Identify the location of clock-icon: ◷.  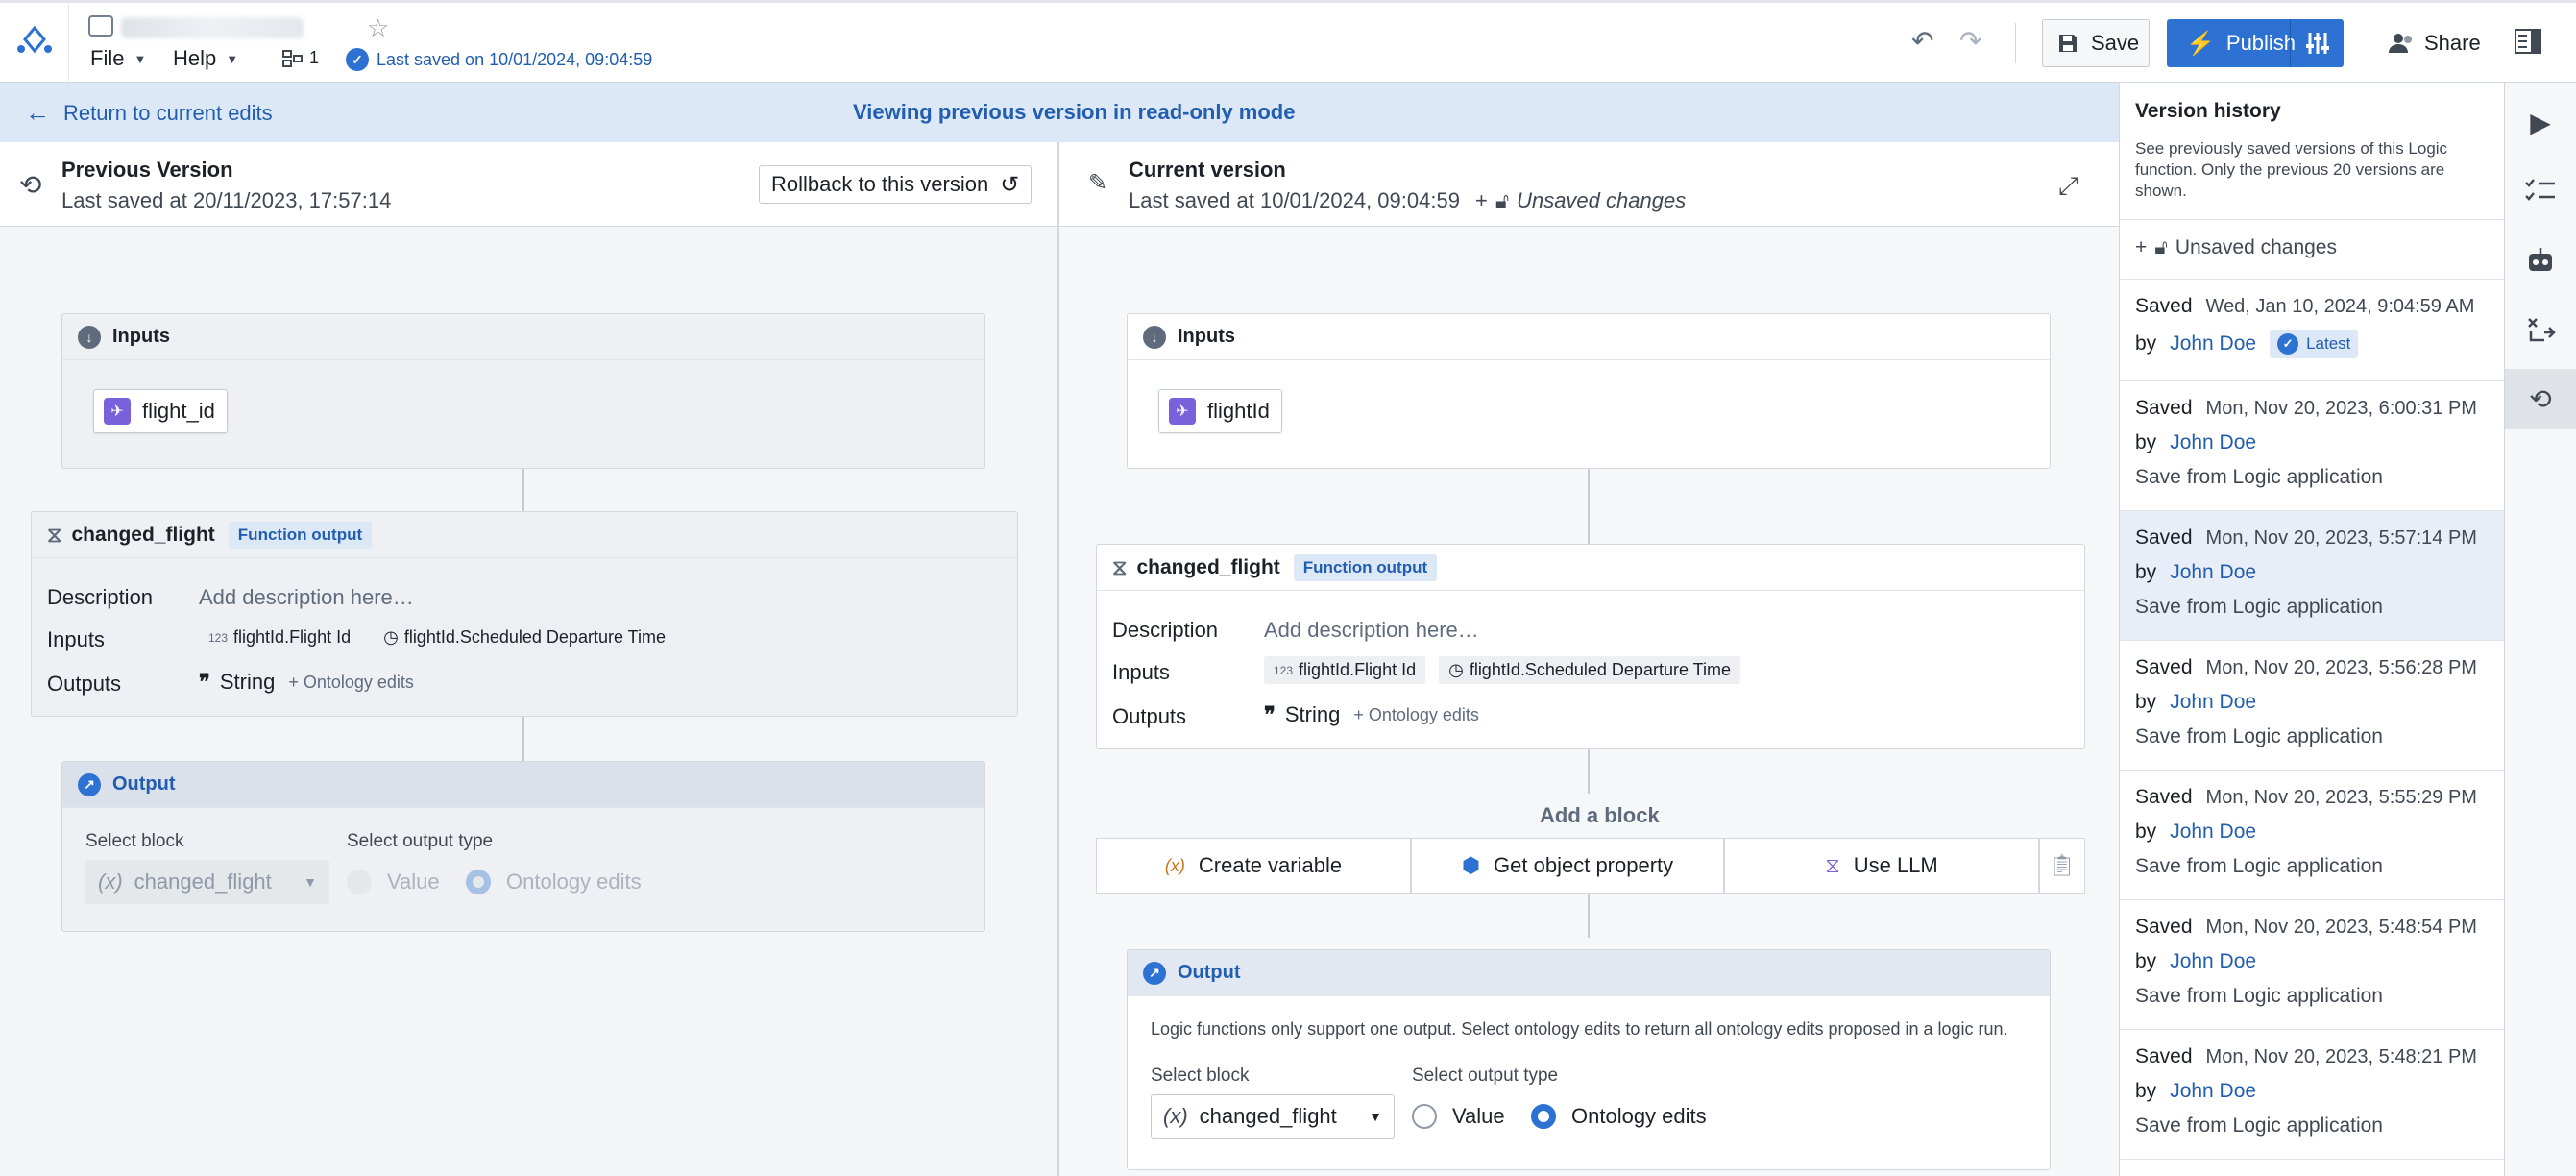
(391, 637).